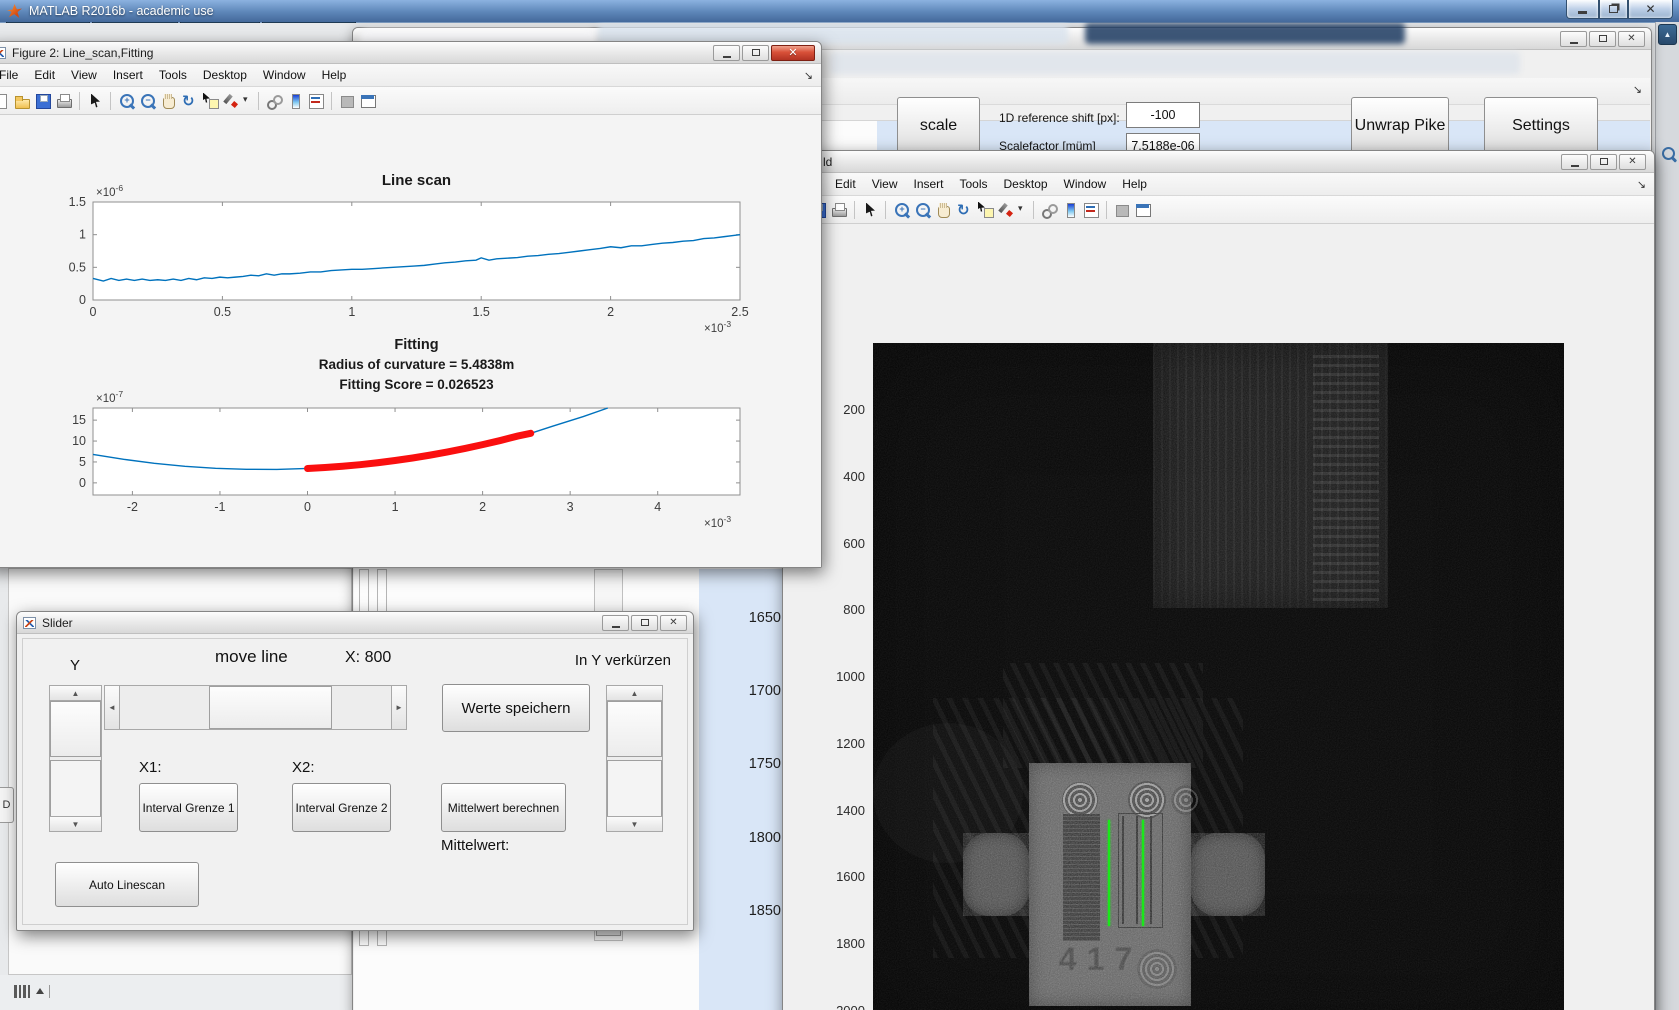 This screenshot has height=1010, width=1679. I want to click on imgfig-maximize-button, so click(1603, 161).